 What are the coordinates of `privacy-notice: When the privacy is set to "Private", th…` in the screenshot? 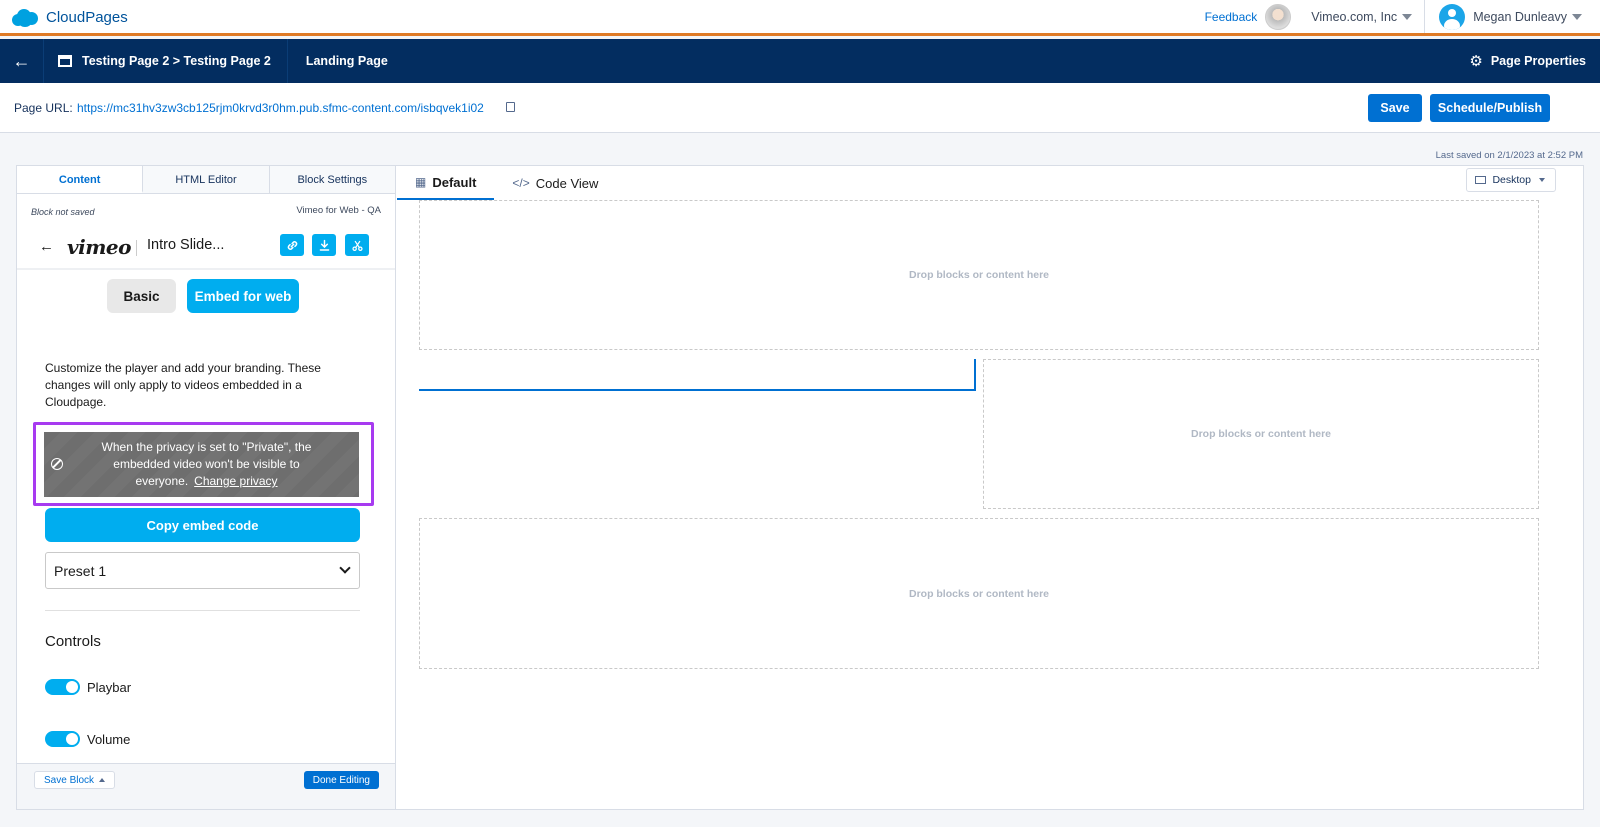 It's located at (201, 464).